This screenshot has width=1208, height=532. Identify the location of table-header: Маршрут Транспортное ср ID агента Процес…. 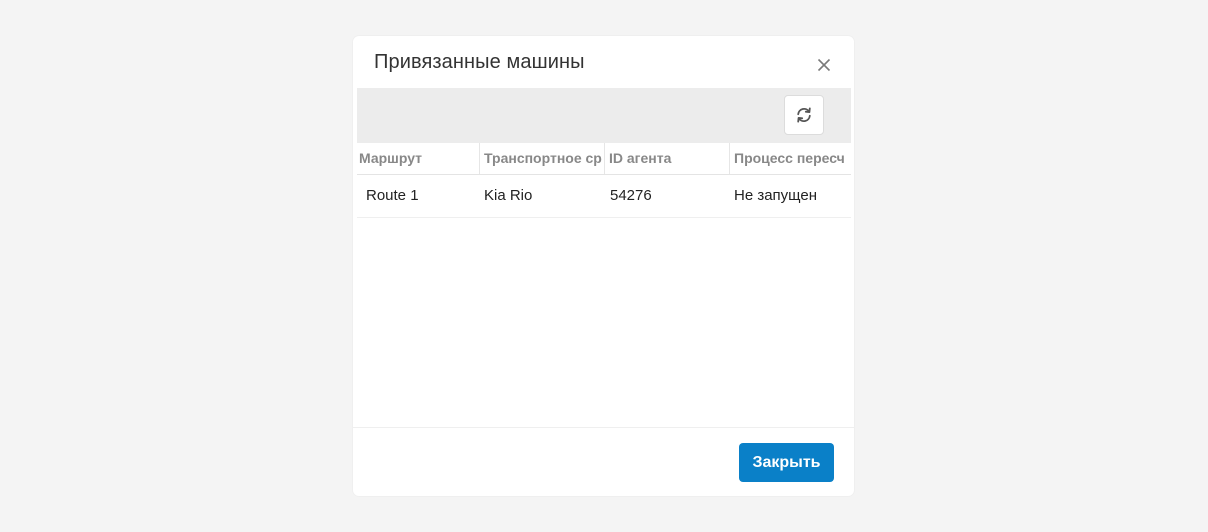
(604, 159).